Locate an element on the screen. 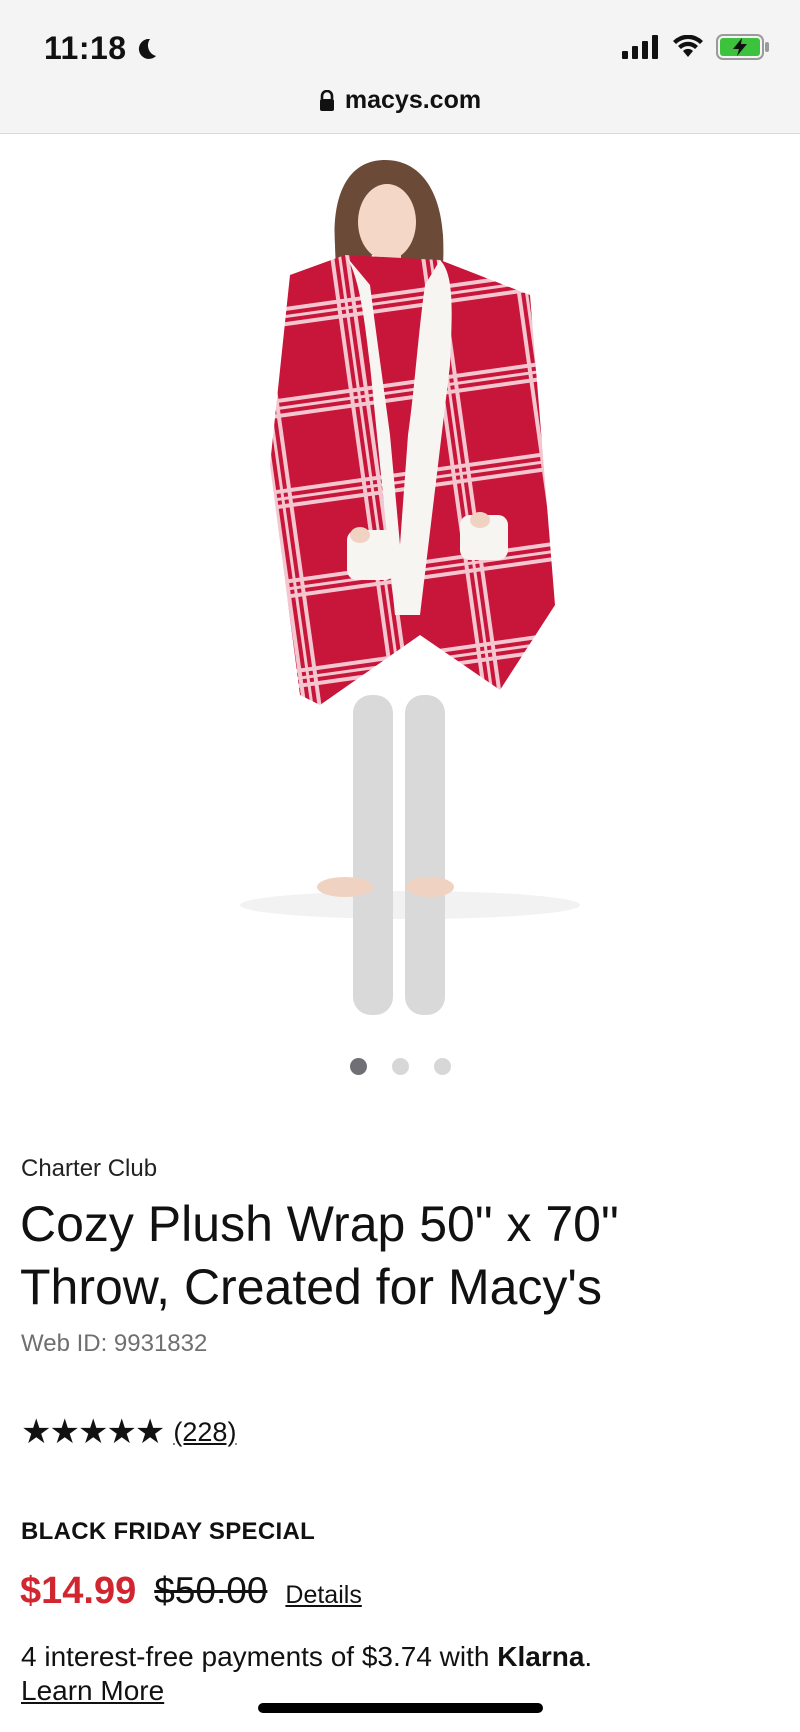 This screenshot has height=1732, width=800. status-time: 11:18 is located at coordinates (101, 48).